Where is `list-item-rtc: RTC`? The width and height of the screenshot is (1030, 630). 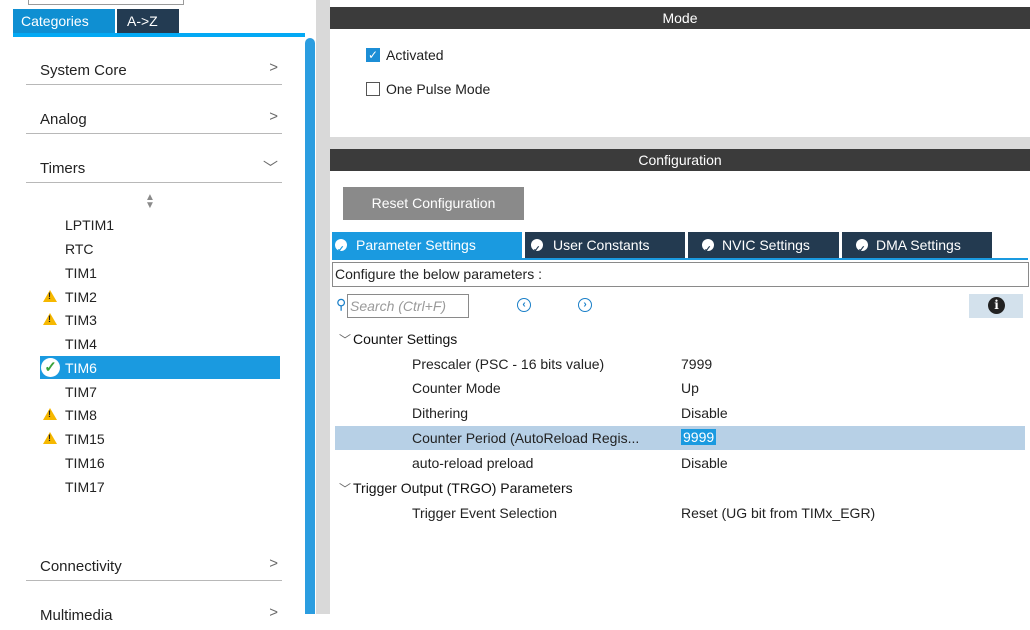 list-item-rtc: RTC is located at coordinates (160, 248).